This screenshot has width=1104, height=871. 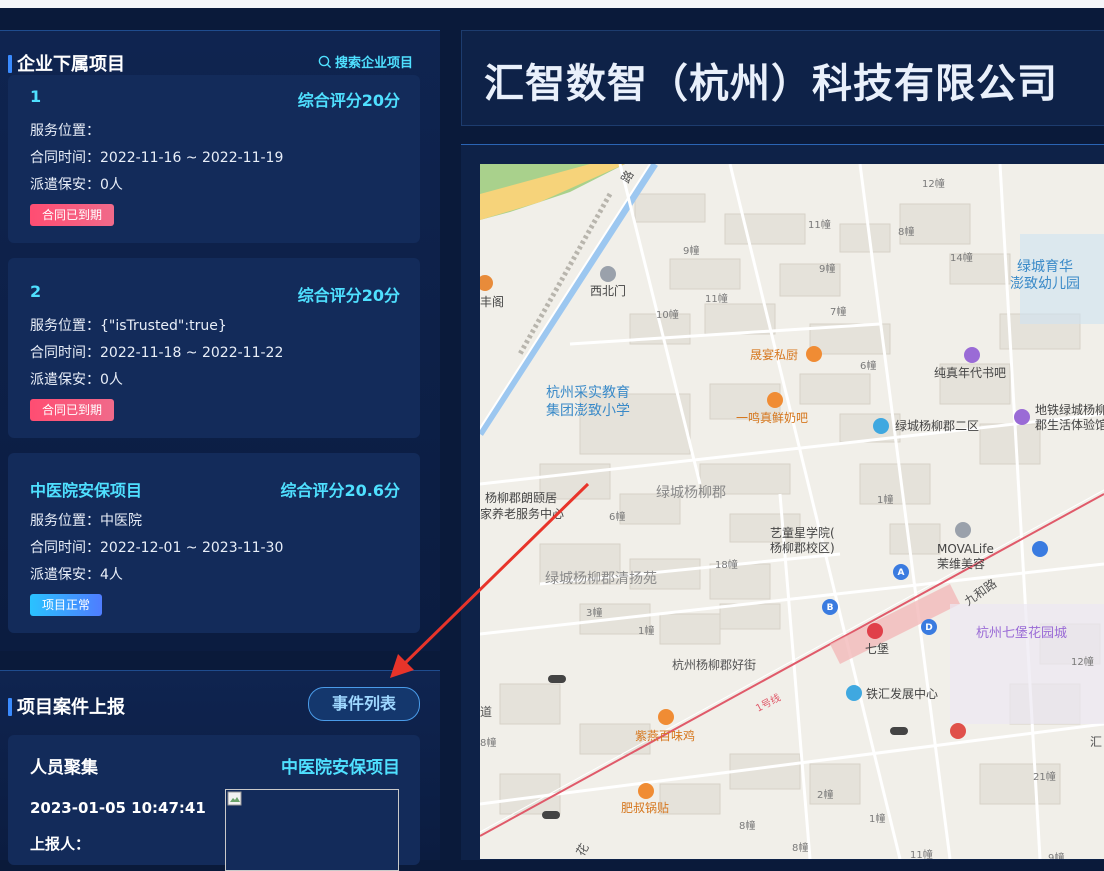 I want to click on case-project: 中医院安保项目, so click(x=340, y=768).